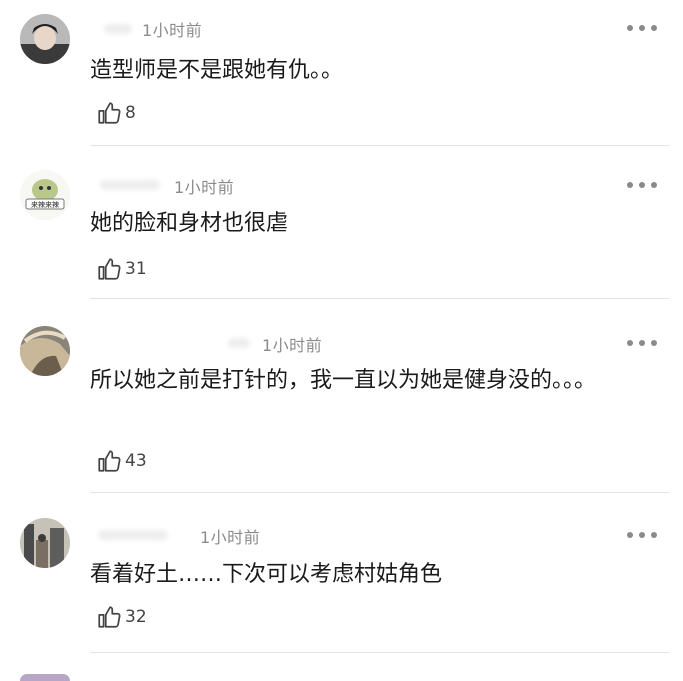  Describe the element at coordinates (109, 617) in the screenshot. I see `thumbs-up-icon` at that location.